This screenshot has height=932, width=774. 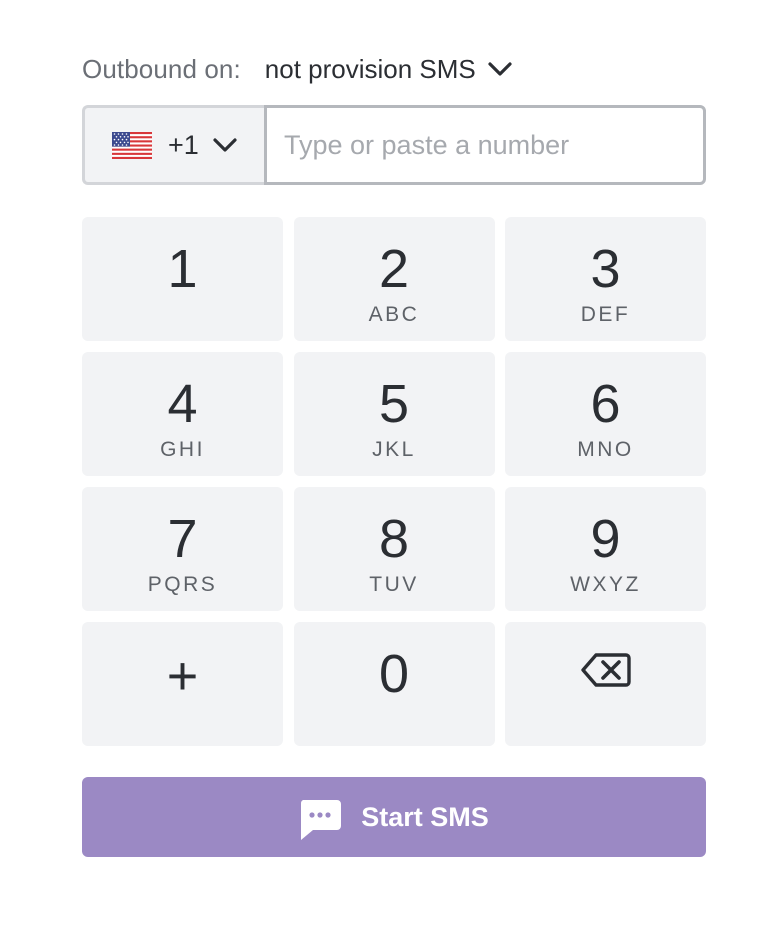 I want to click on key-letters: MNO, so click(x=605, y=449).